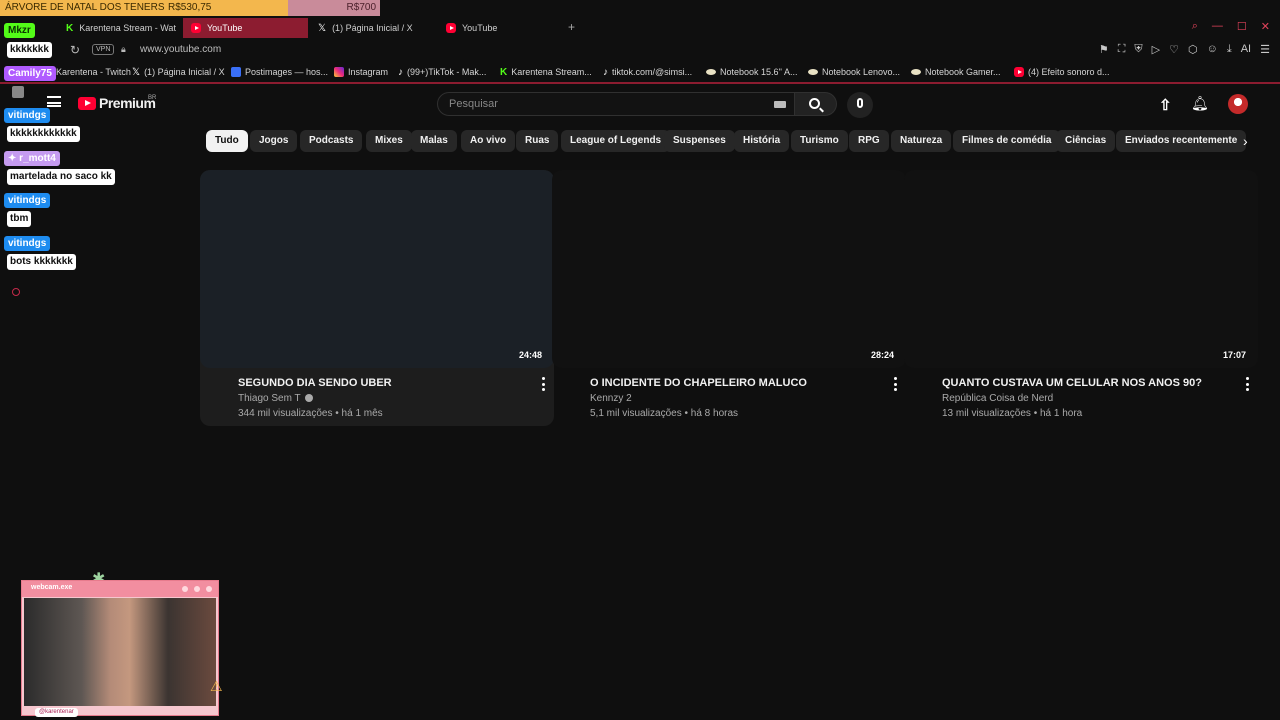 The image size is (1280, 720). Describe the element at coordinates (1234, 355) in the screenshot. I see `video-duration: 17:07` at that location.